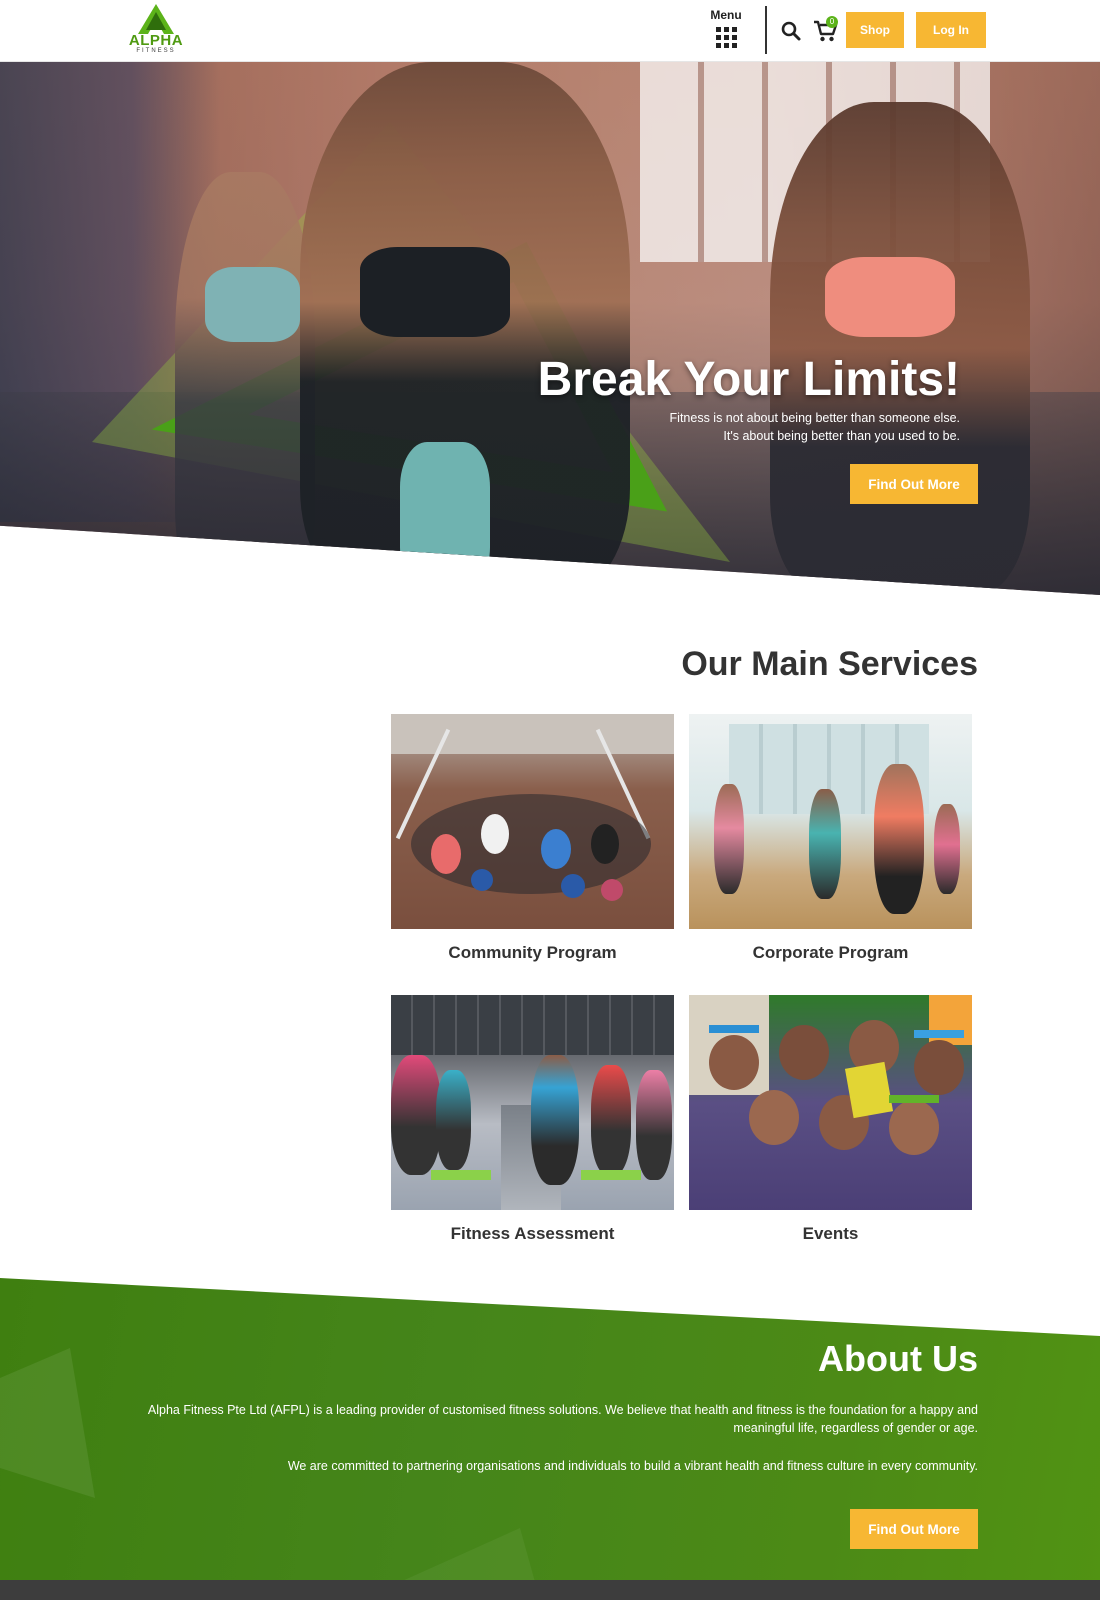 Image resolution: width=1100 pixels, height=1600 pixels. I want to click on service-label-community: Community Program, so click(532, 953).